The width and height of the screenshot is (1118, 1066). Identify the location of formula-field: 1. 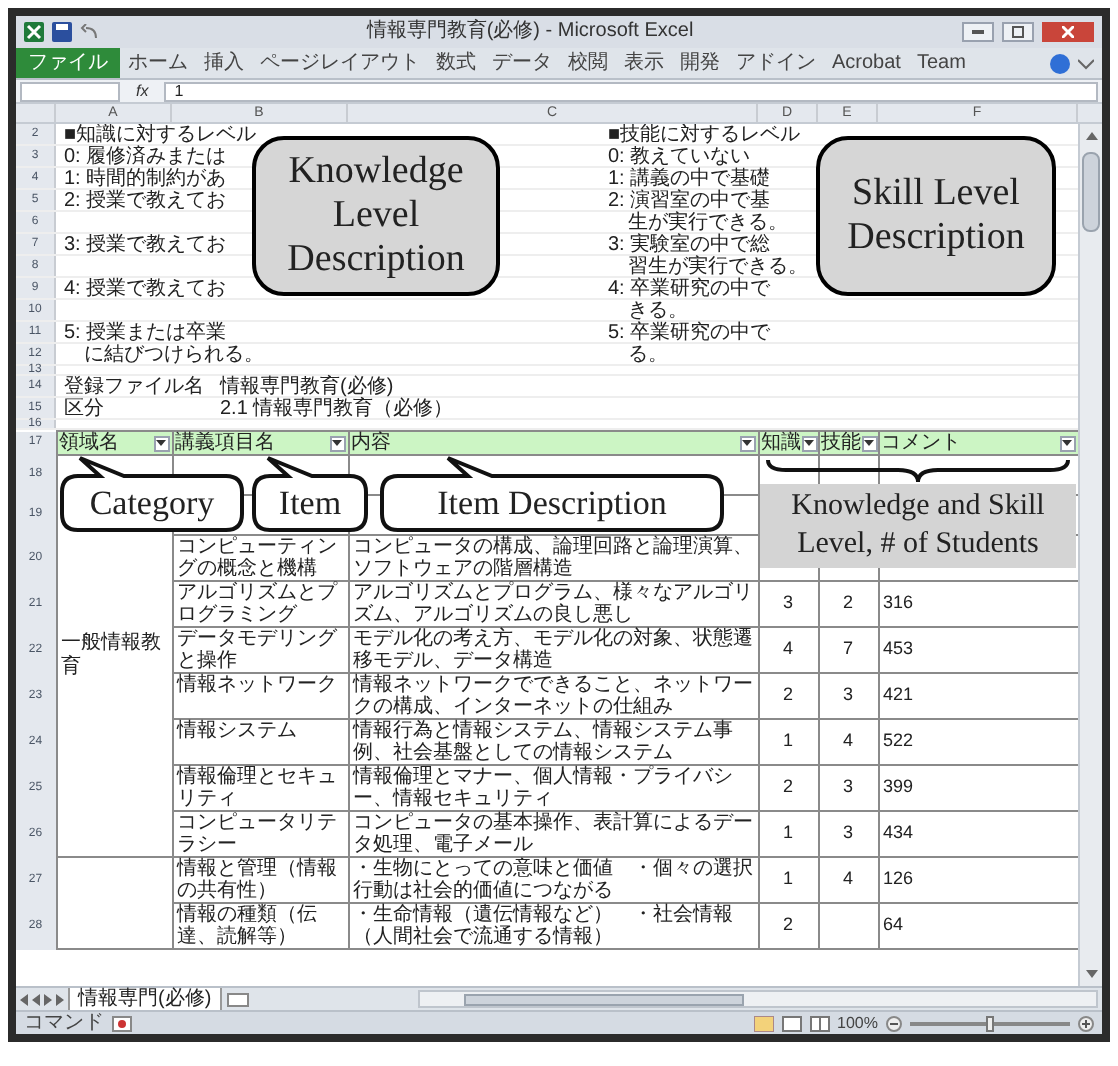
(631, 91).